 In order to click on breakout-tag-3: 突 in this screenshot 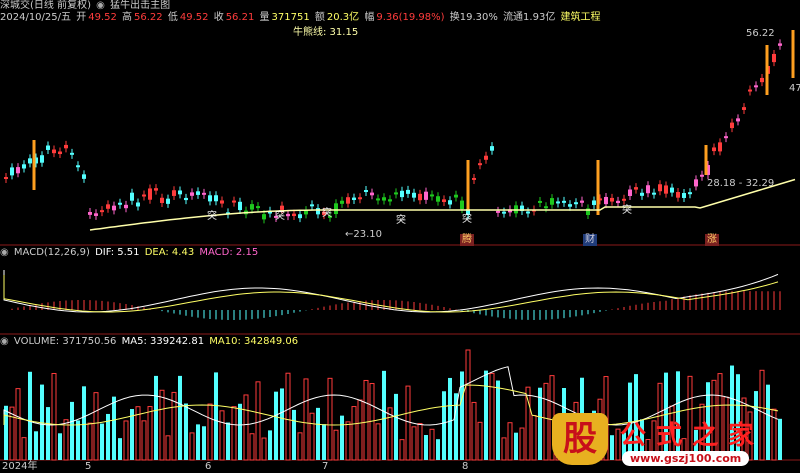, I will do `click(327, 213)`.